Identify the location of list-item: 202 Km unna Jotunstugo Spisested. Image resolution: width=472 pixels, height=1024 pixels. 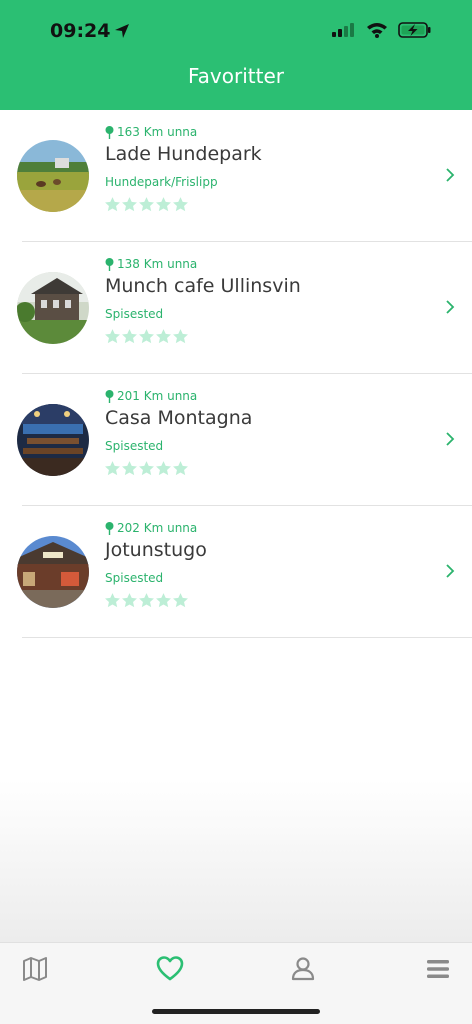
(236, 572).